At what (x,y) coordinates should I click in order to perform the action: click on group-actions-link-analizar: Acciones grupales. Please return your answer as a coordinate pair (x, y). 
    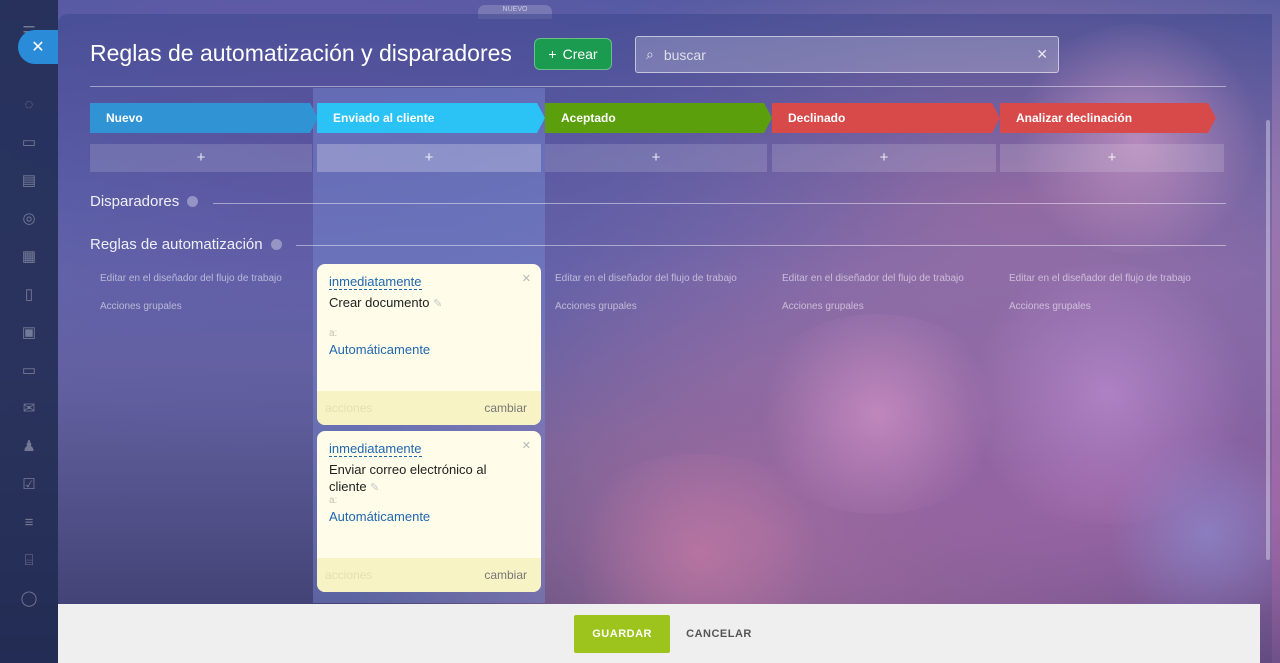
    Looking at the image, I should click on (1050, 306).